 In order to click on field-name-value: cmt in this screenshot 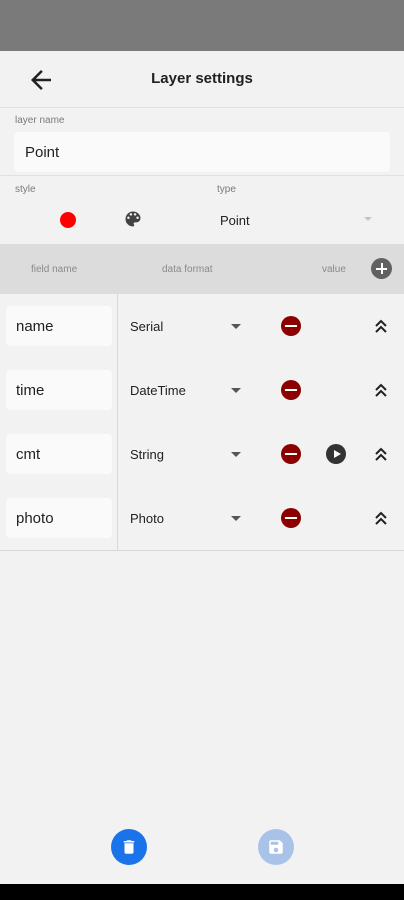, I will do `click(28, 454)`.